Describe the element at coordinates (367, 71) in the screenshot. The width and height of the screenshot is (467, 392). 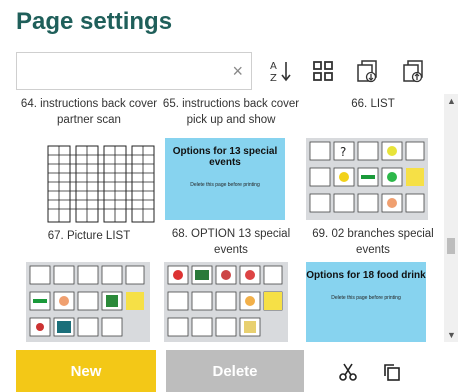
I see `import-page-icon` at that location.